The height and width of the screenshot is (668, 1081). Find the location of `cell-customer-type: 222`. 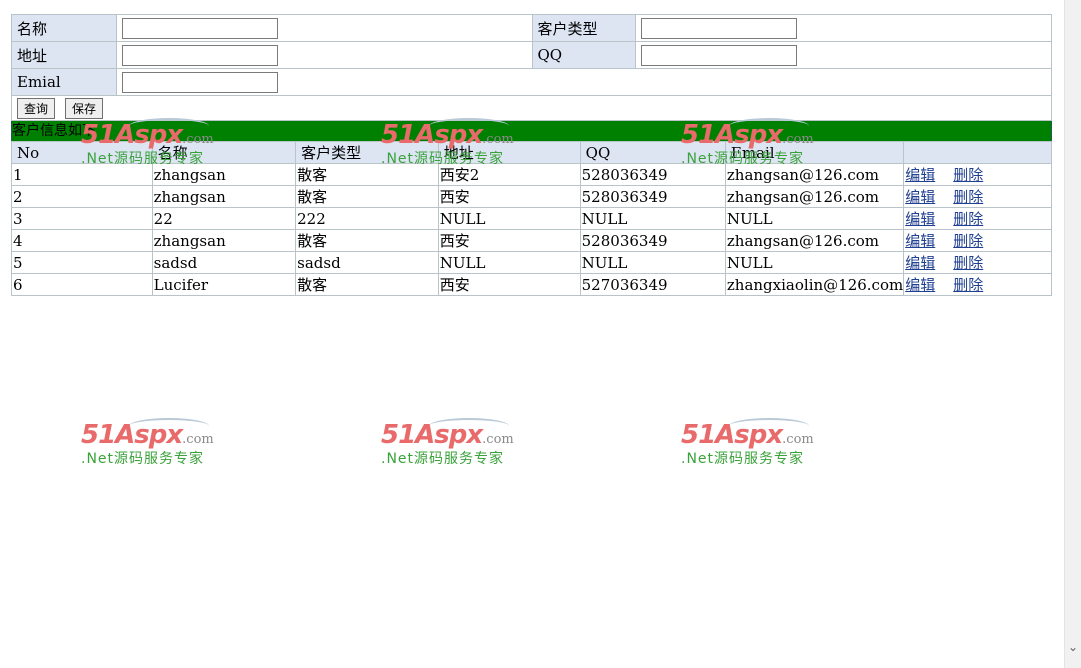

cell-customer-type: 222 is located at coordinates (367, 218).